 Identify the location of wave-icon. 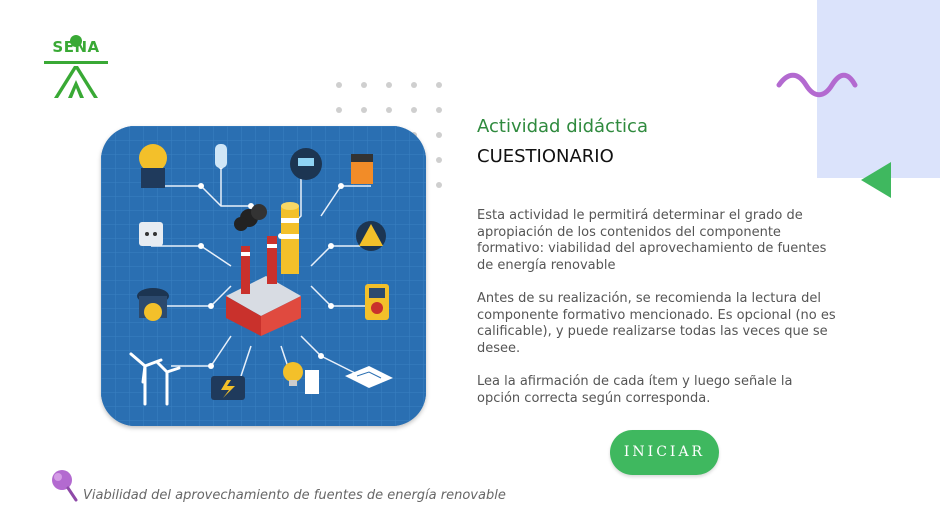
(817, 85).